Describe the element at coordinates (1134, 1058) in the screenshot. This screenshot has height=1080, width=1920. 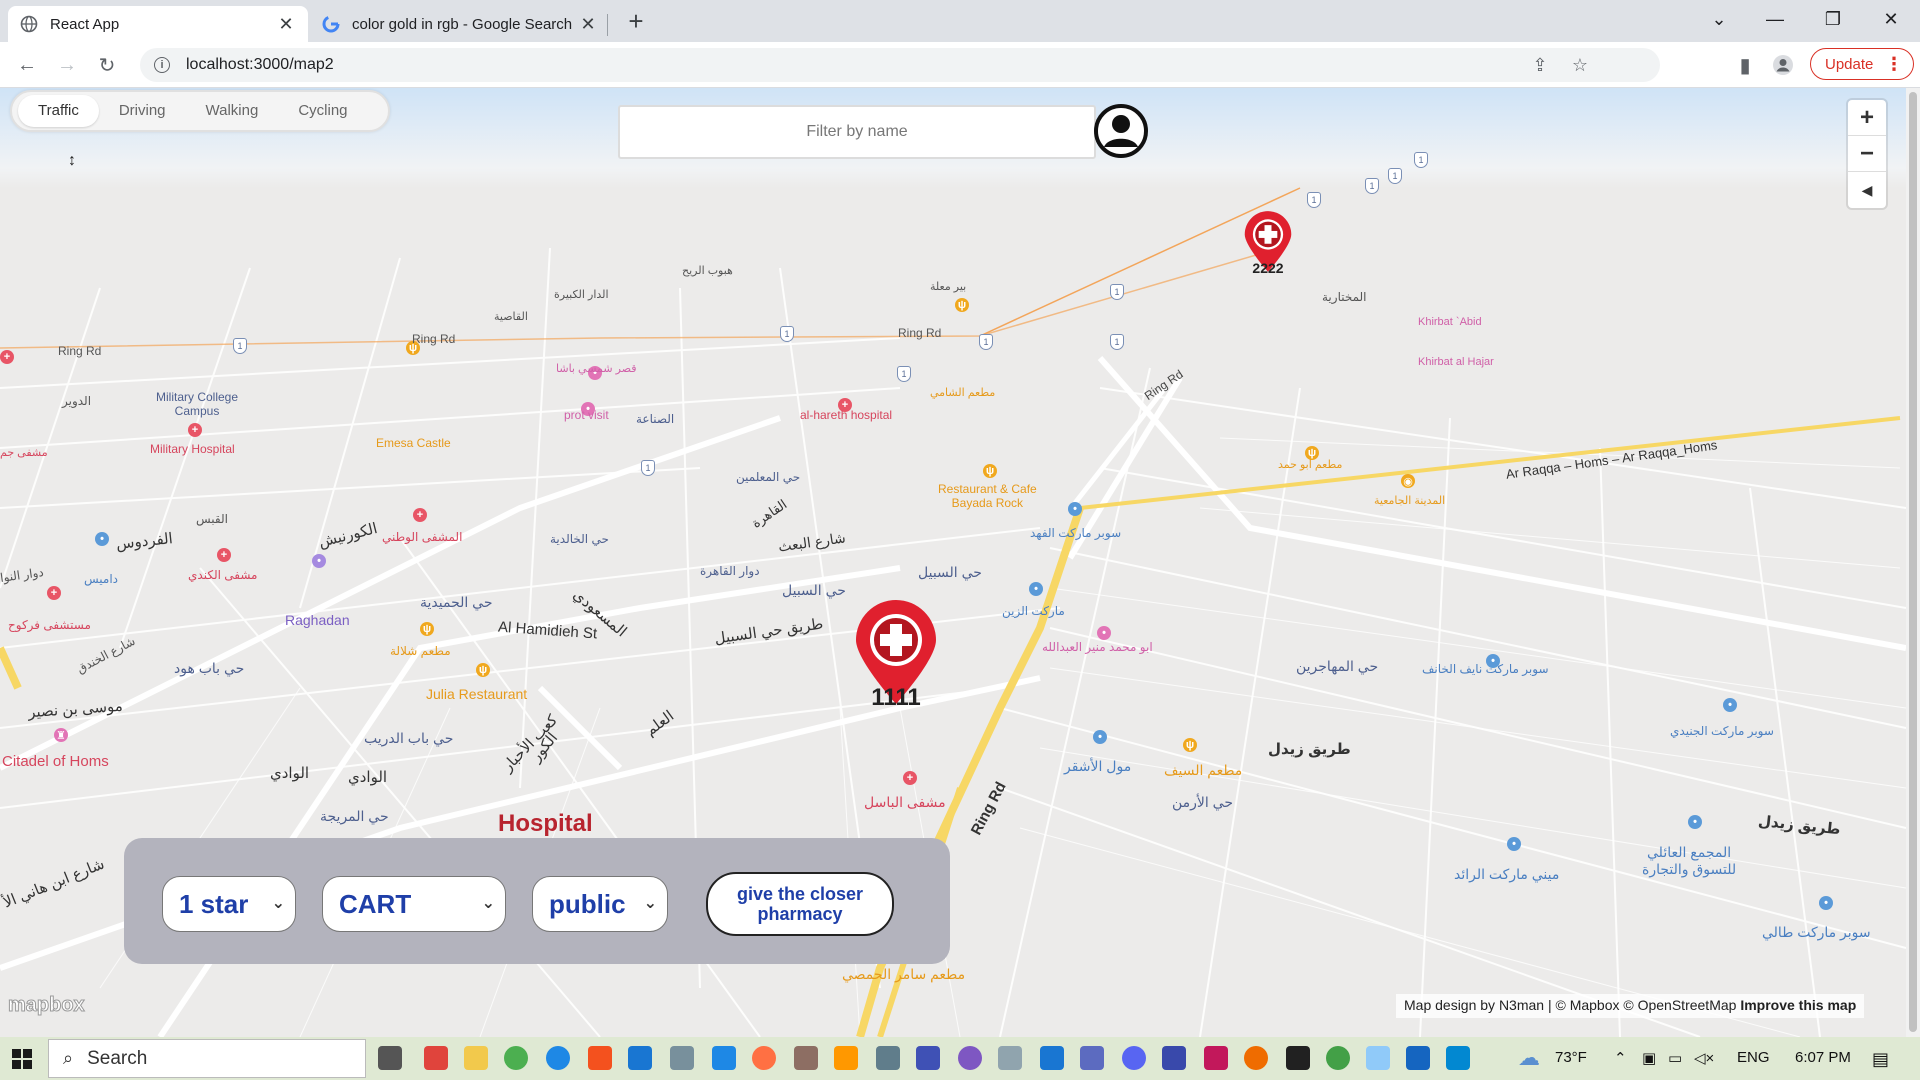
I see `discord-icon` at that location.